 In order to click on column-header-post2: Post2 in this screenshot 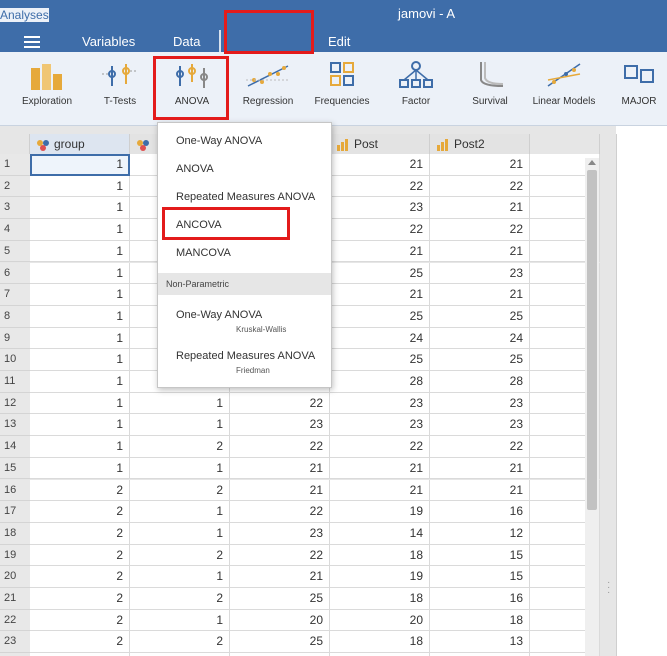, I will do `click(480, 144)`.